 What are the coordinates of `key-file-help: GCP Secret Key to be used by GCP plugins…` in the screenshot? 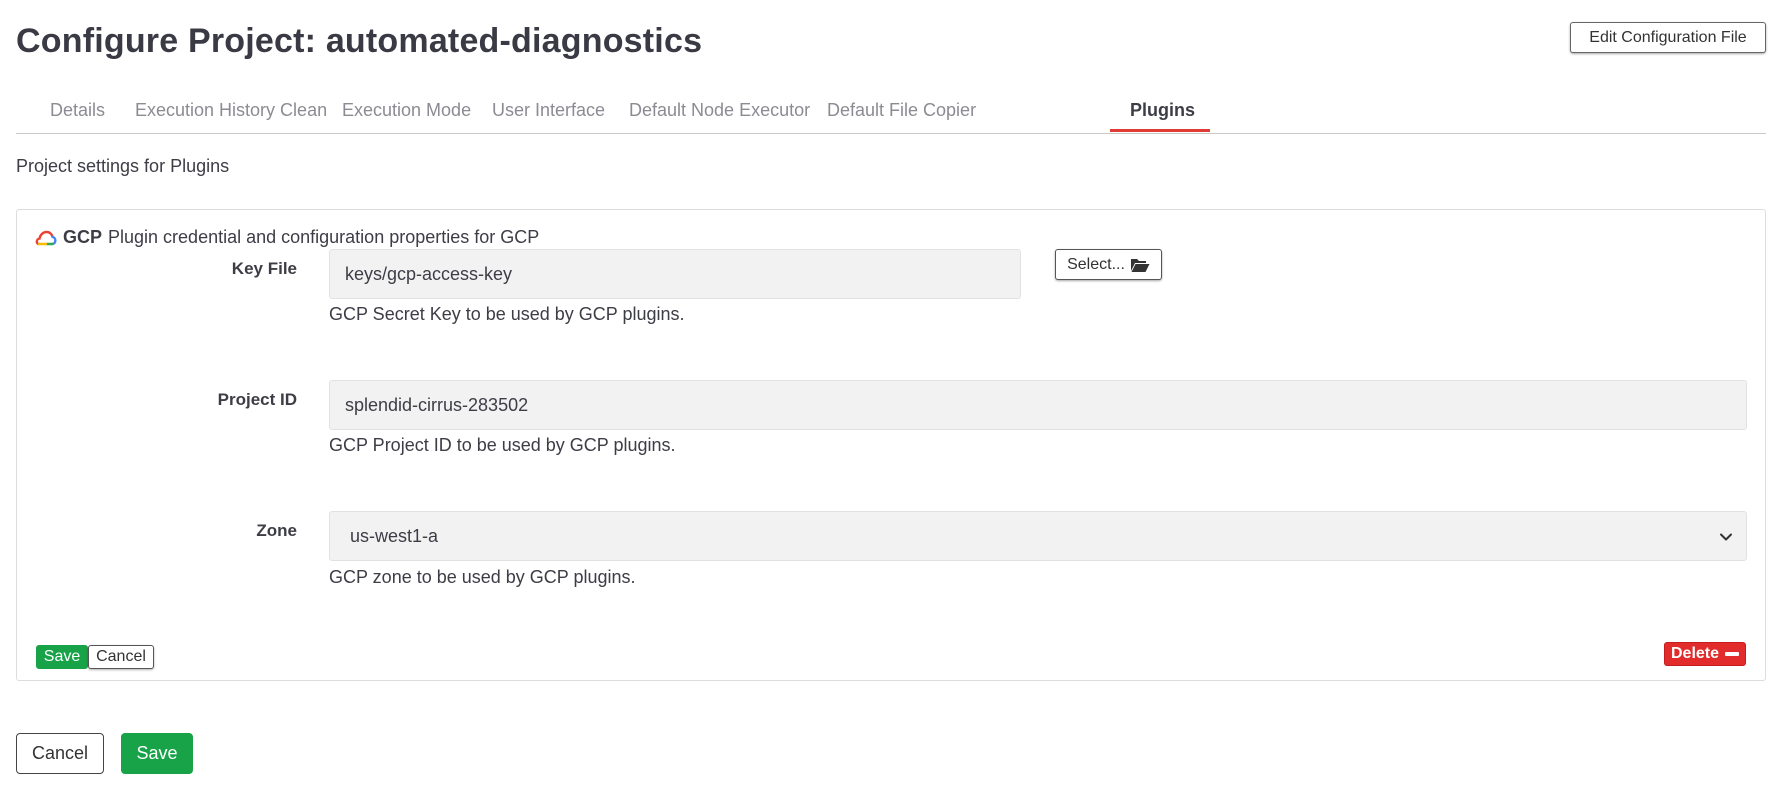 It's located at (507, 314).